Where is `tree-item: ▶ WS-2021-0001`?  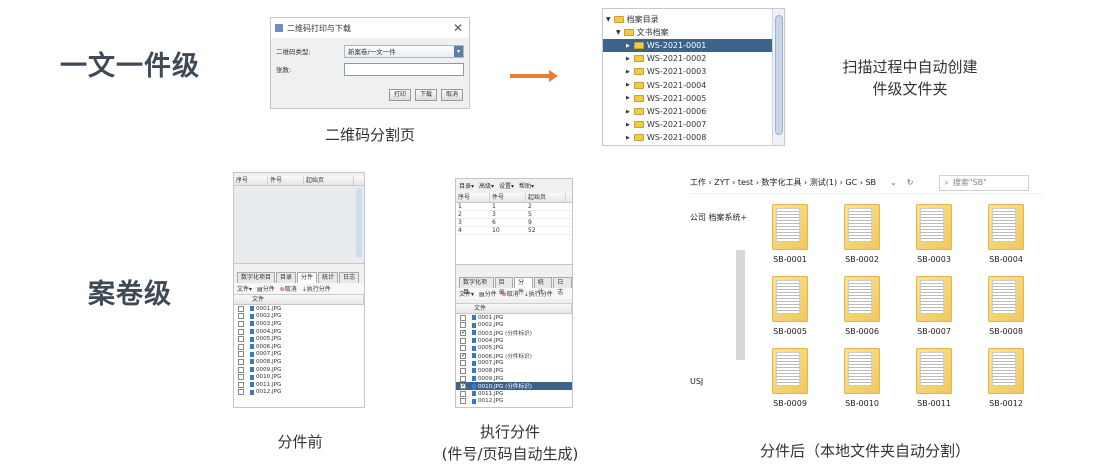
tree-item: ▶ WS-2021-0001 is located at coordinates (688, 45).